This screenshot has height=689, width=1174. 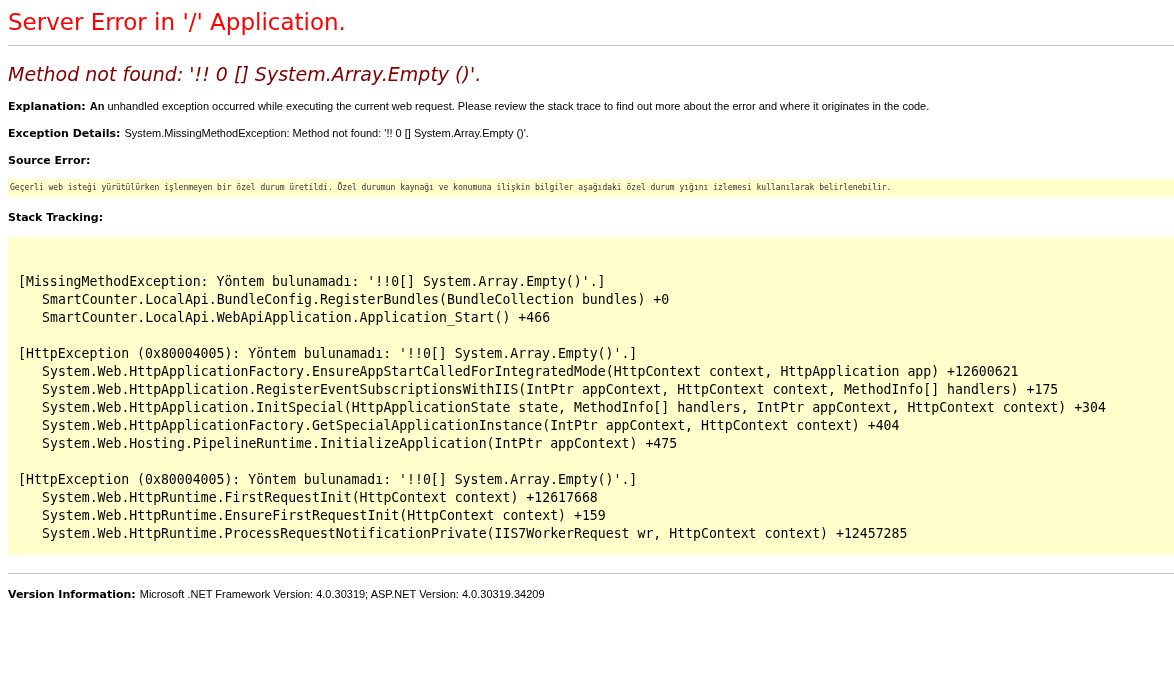 What do you see at coordinates (470, 426) in the screenshot?
I see `stack-frame-line: System.Web.HttpApplicationFactory.GetSpecialApplicationInstance(IntPtr appContext, HttpContext context) +404` at bounding box center [470, 426].